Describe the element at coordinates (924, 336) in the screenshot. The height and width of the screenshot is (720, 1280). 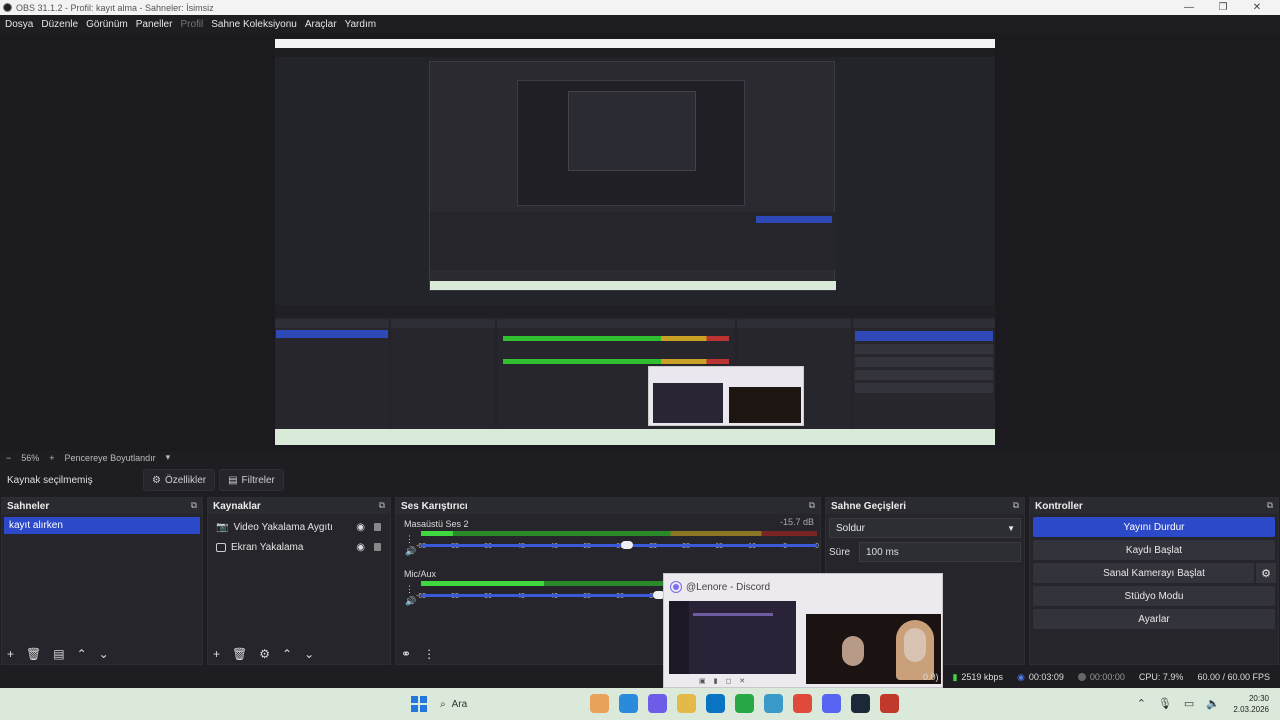
I see `nested-control-button` at that location.